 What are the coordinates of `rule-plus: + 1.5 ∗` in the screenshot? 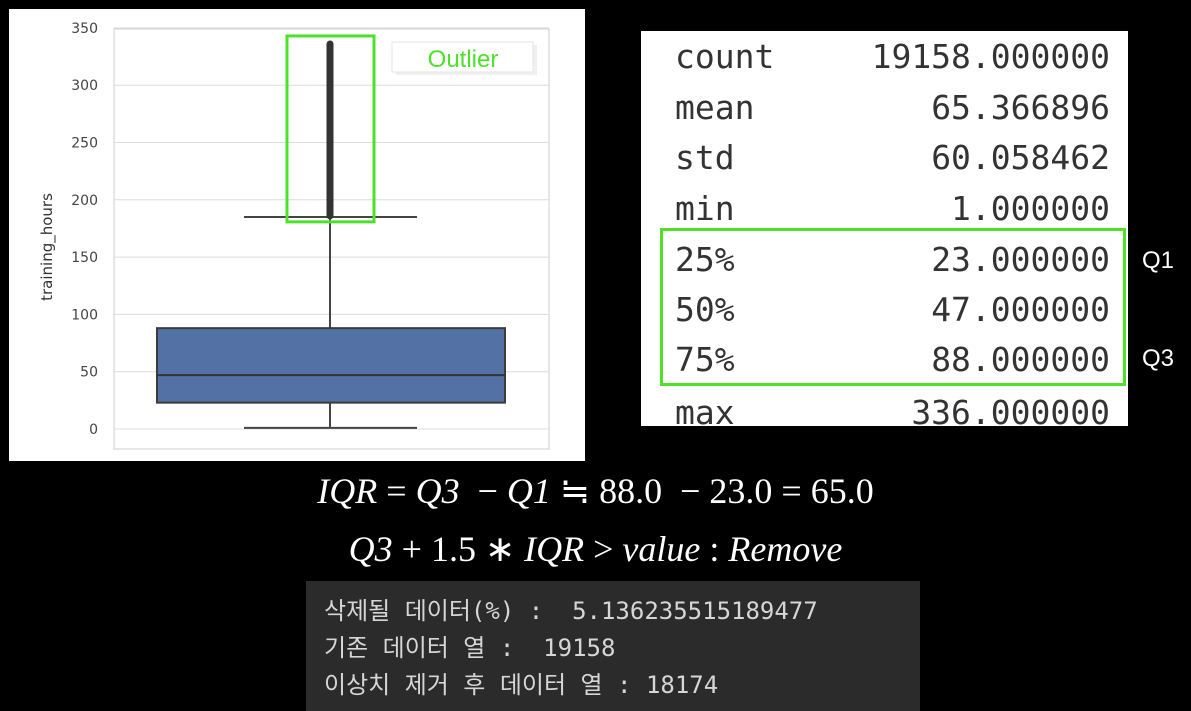 It's located at (458, 549).